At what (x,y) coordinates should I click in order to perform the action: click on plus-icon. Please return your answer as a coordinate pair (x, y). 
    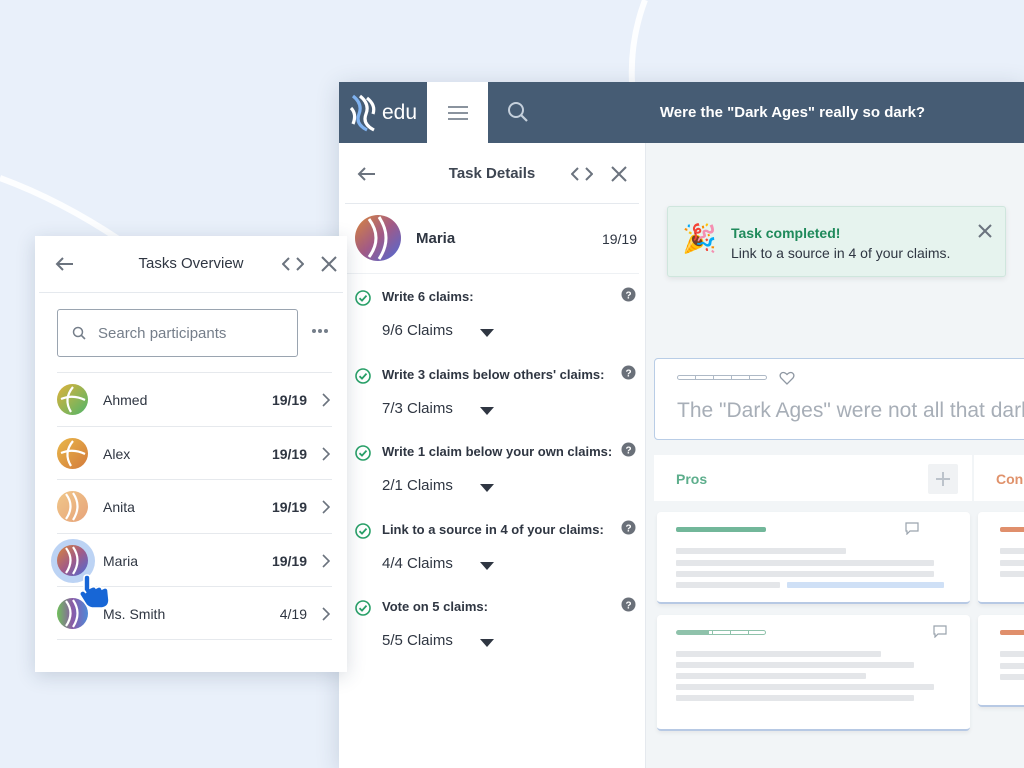
    Looking at the image, I should click on (943, 479).